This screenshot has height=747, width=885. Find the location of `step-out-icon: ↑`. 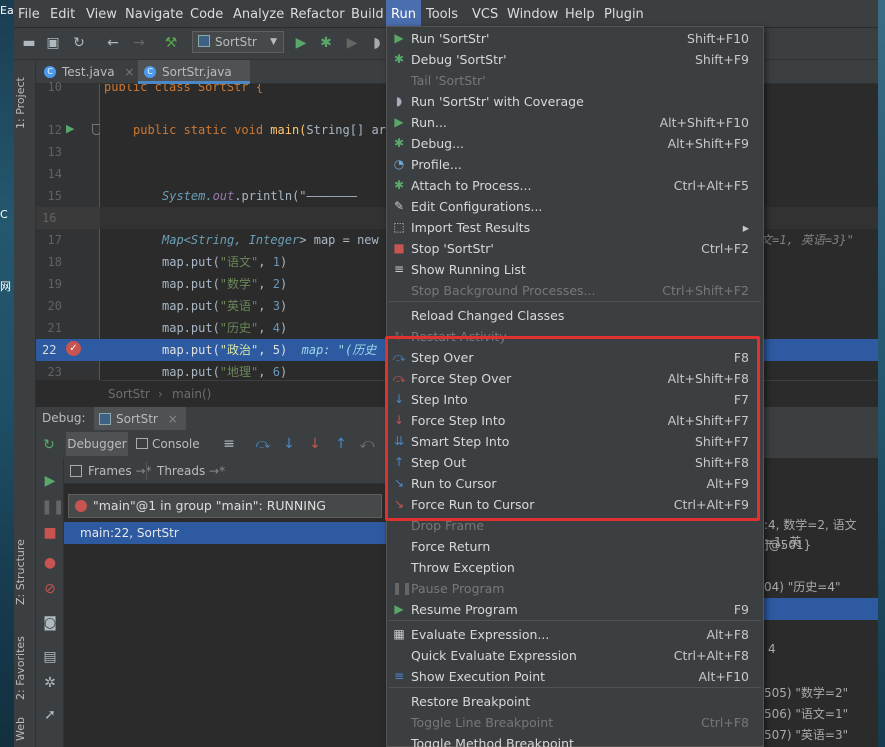

step-out-icon: ↑ is located at coordinates (341, 444).